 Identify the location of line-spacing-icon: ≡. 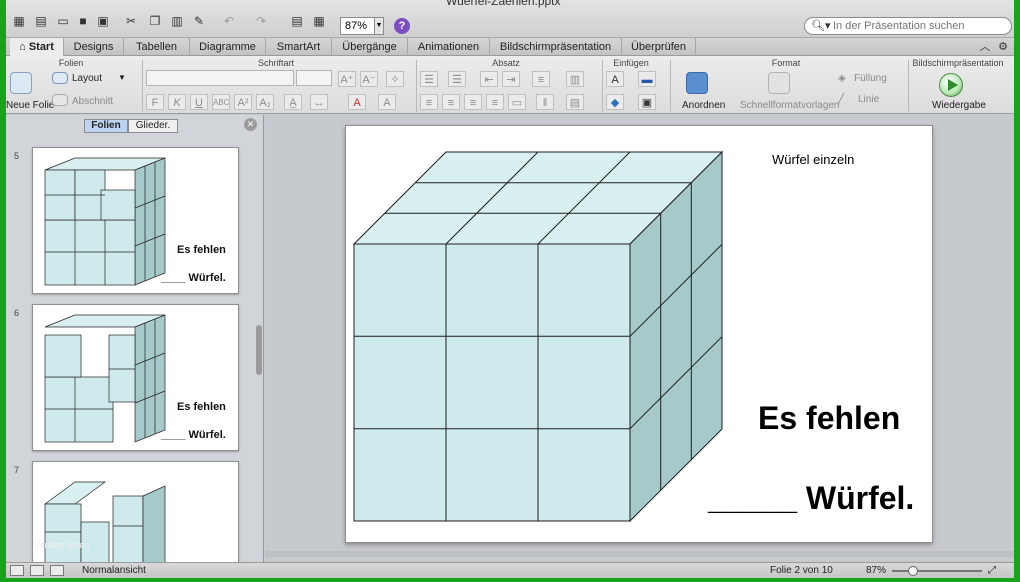
(541, 79).